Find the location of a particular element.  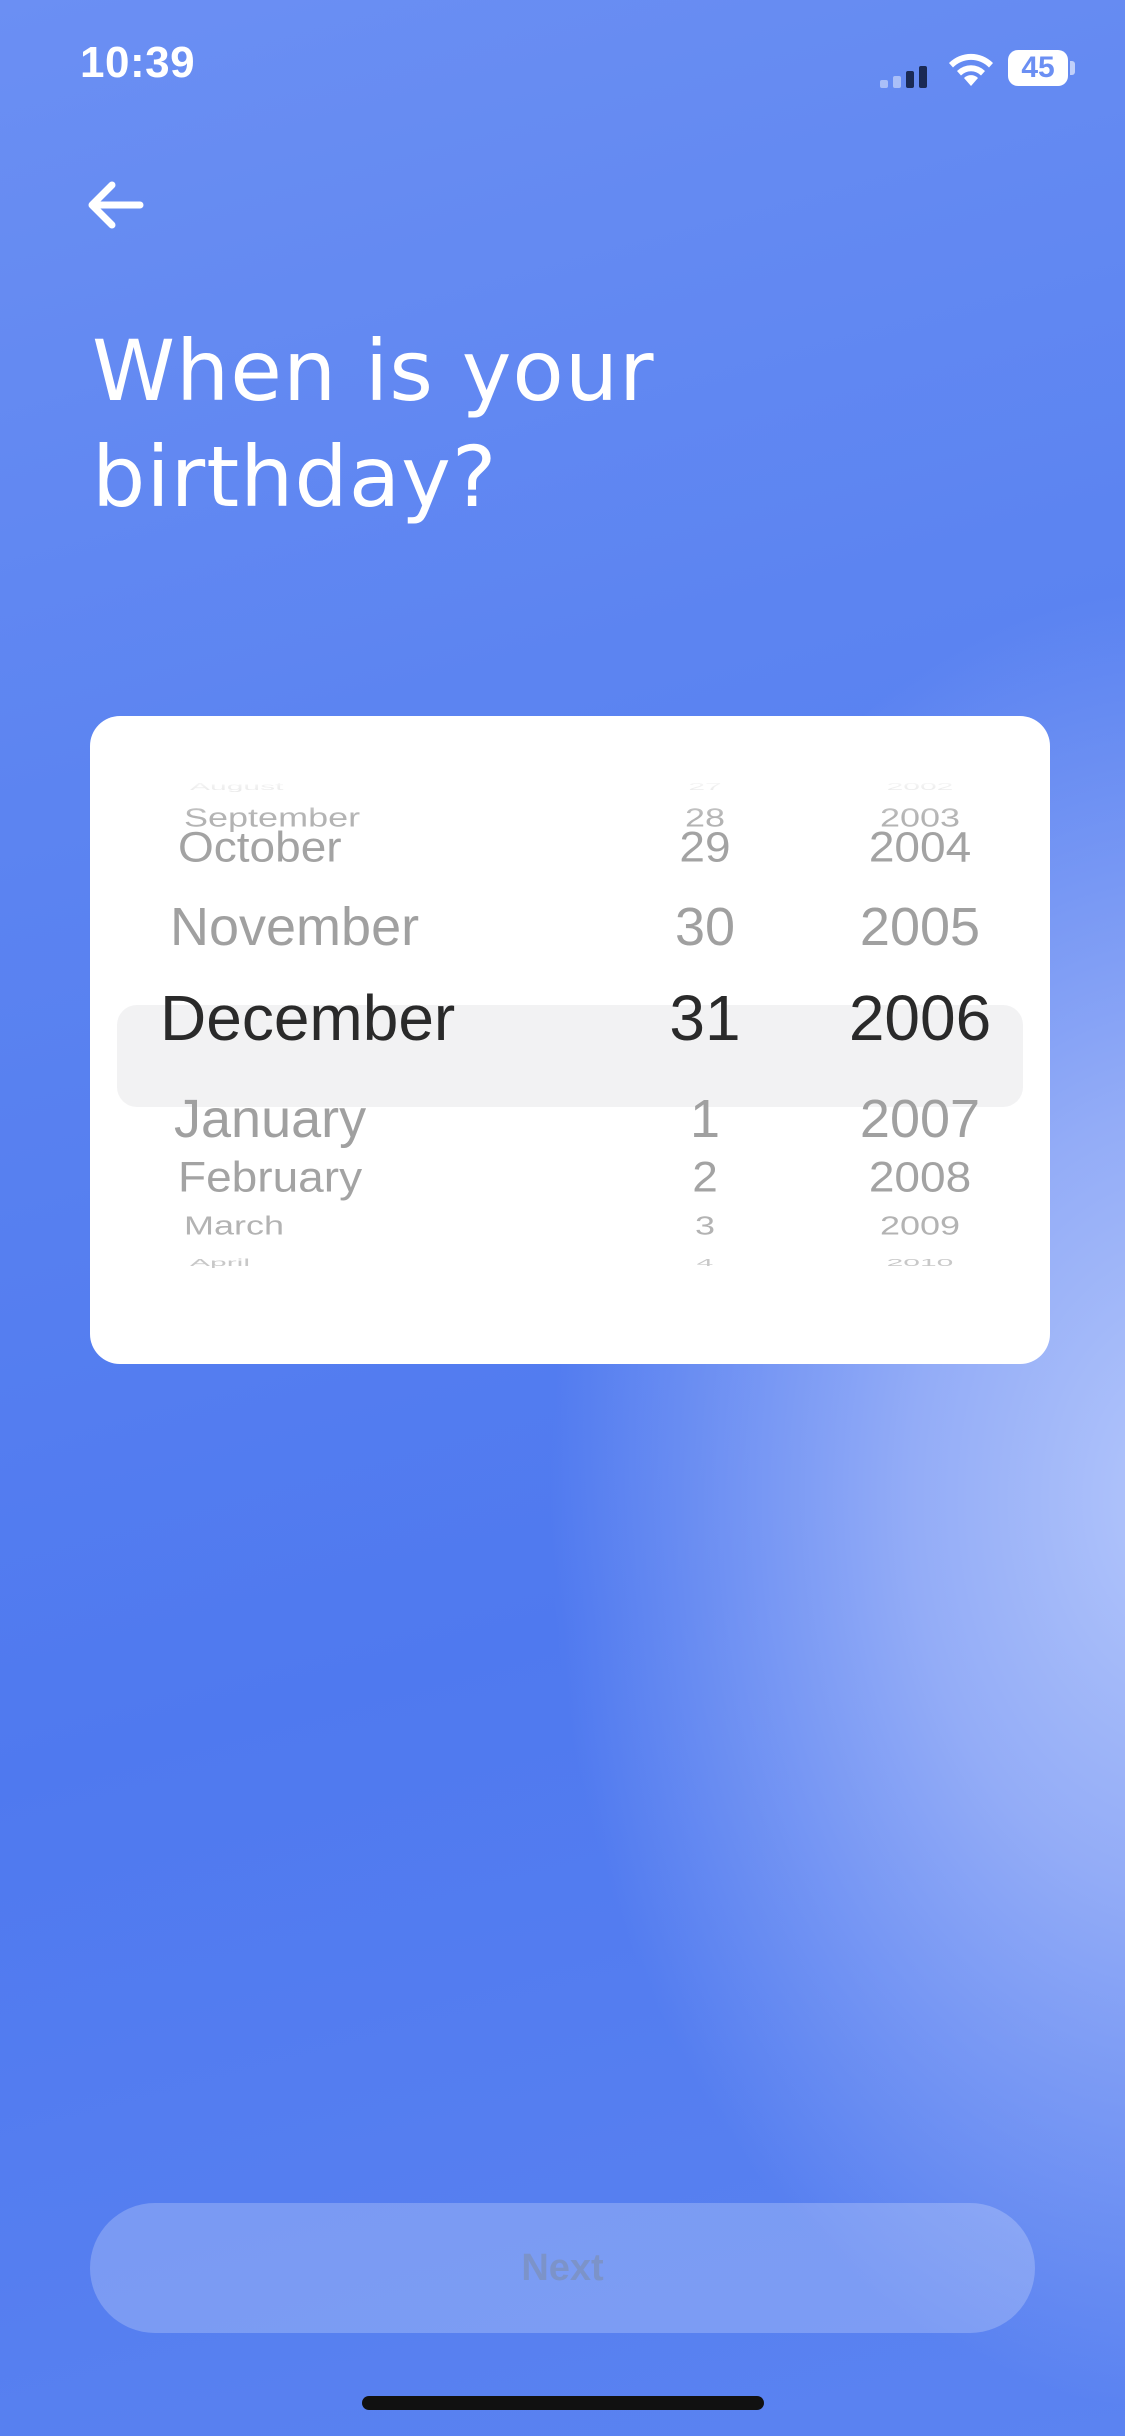

day-option-selected: 31 is located at coordinates (705, 1018).